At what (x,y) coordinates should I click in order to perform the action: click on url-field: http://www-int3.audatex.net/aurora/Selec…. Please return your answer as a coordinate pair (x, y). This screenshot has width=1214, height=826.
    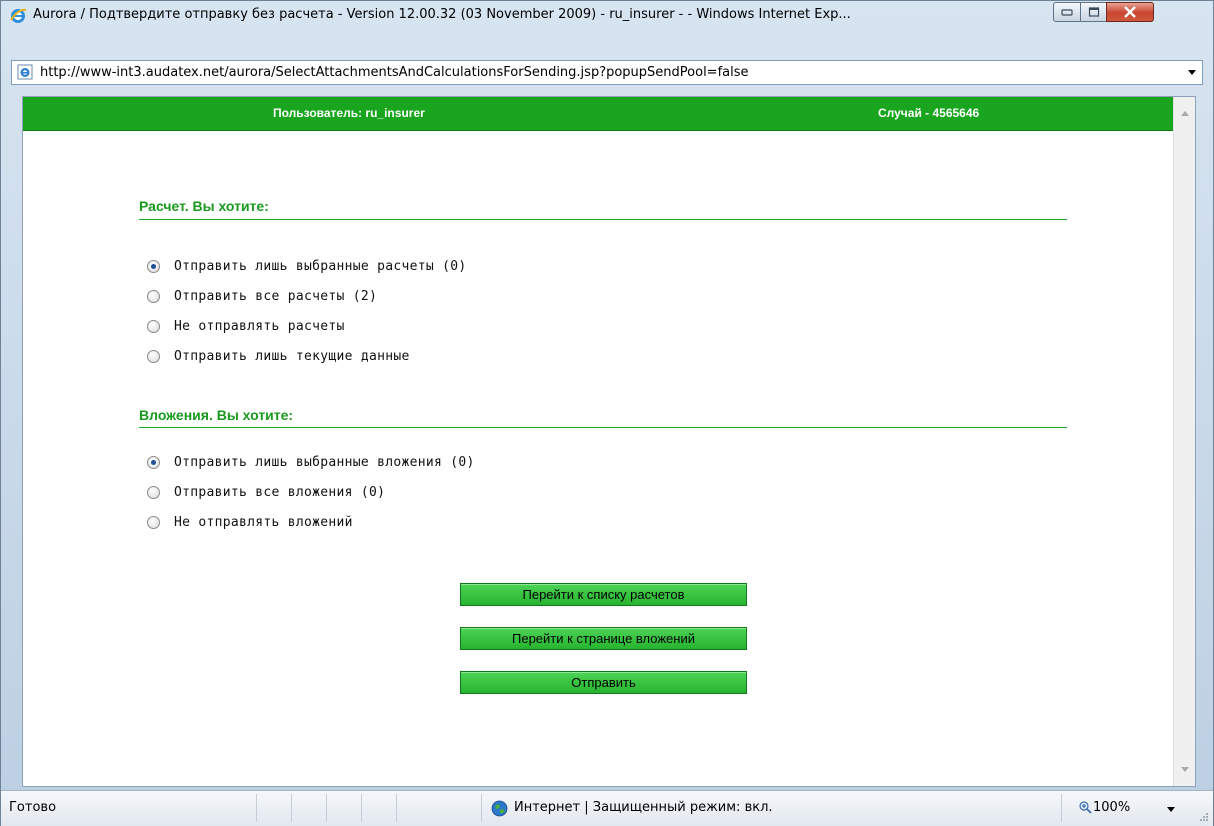
    Looking at the image, I should click on (394, 72).